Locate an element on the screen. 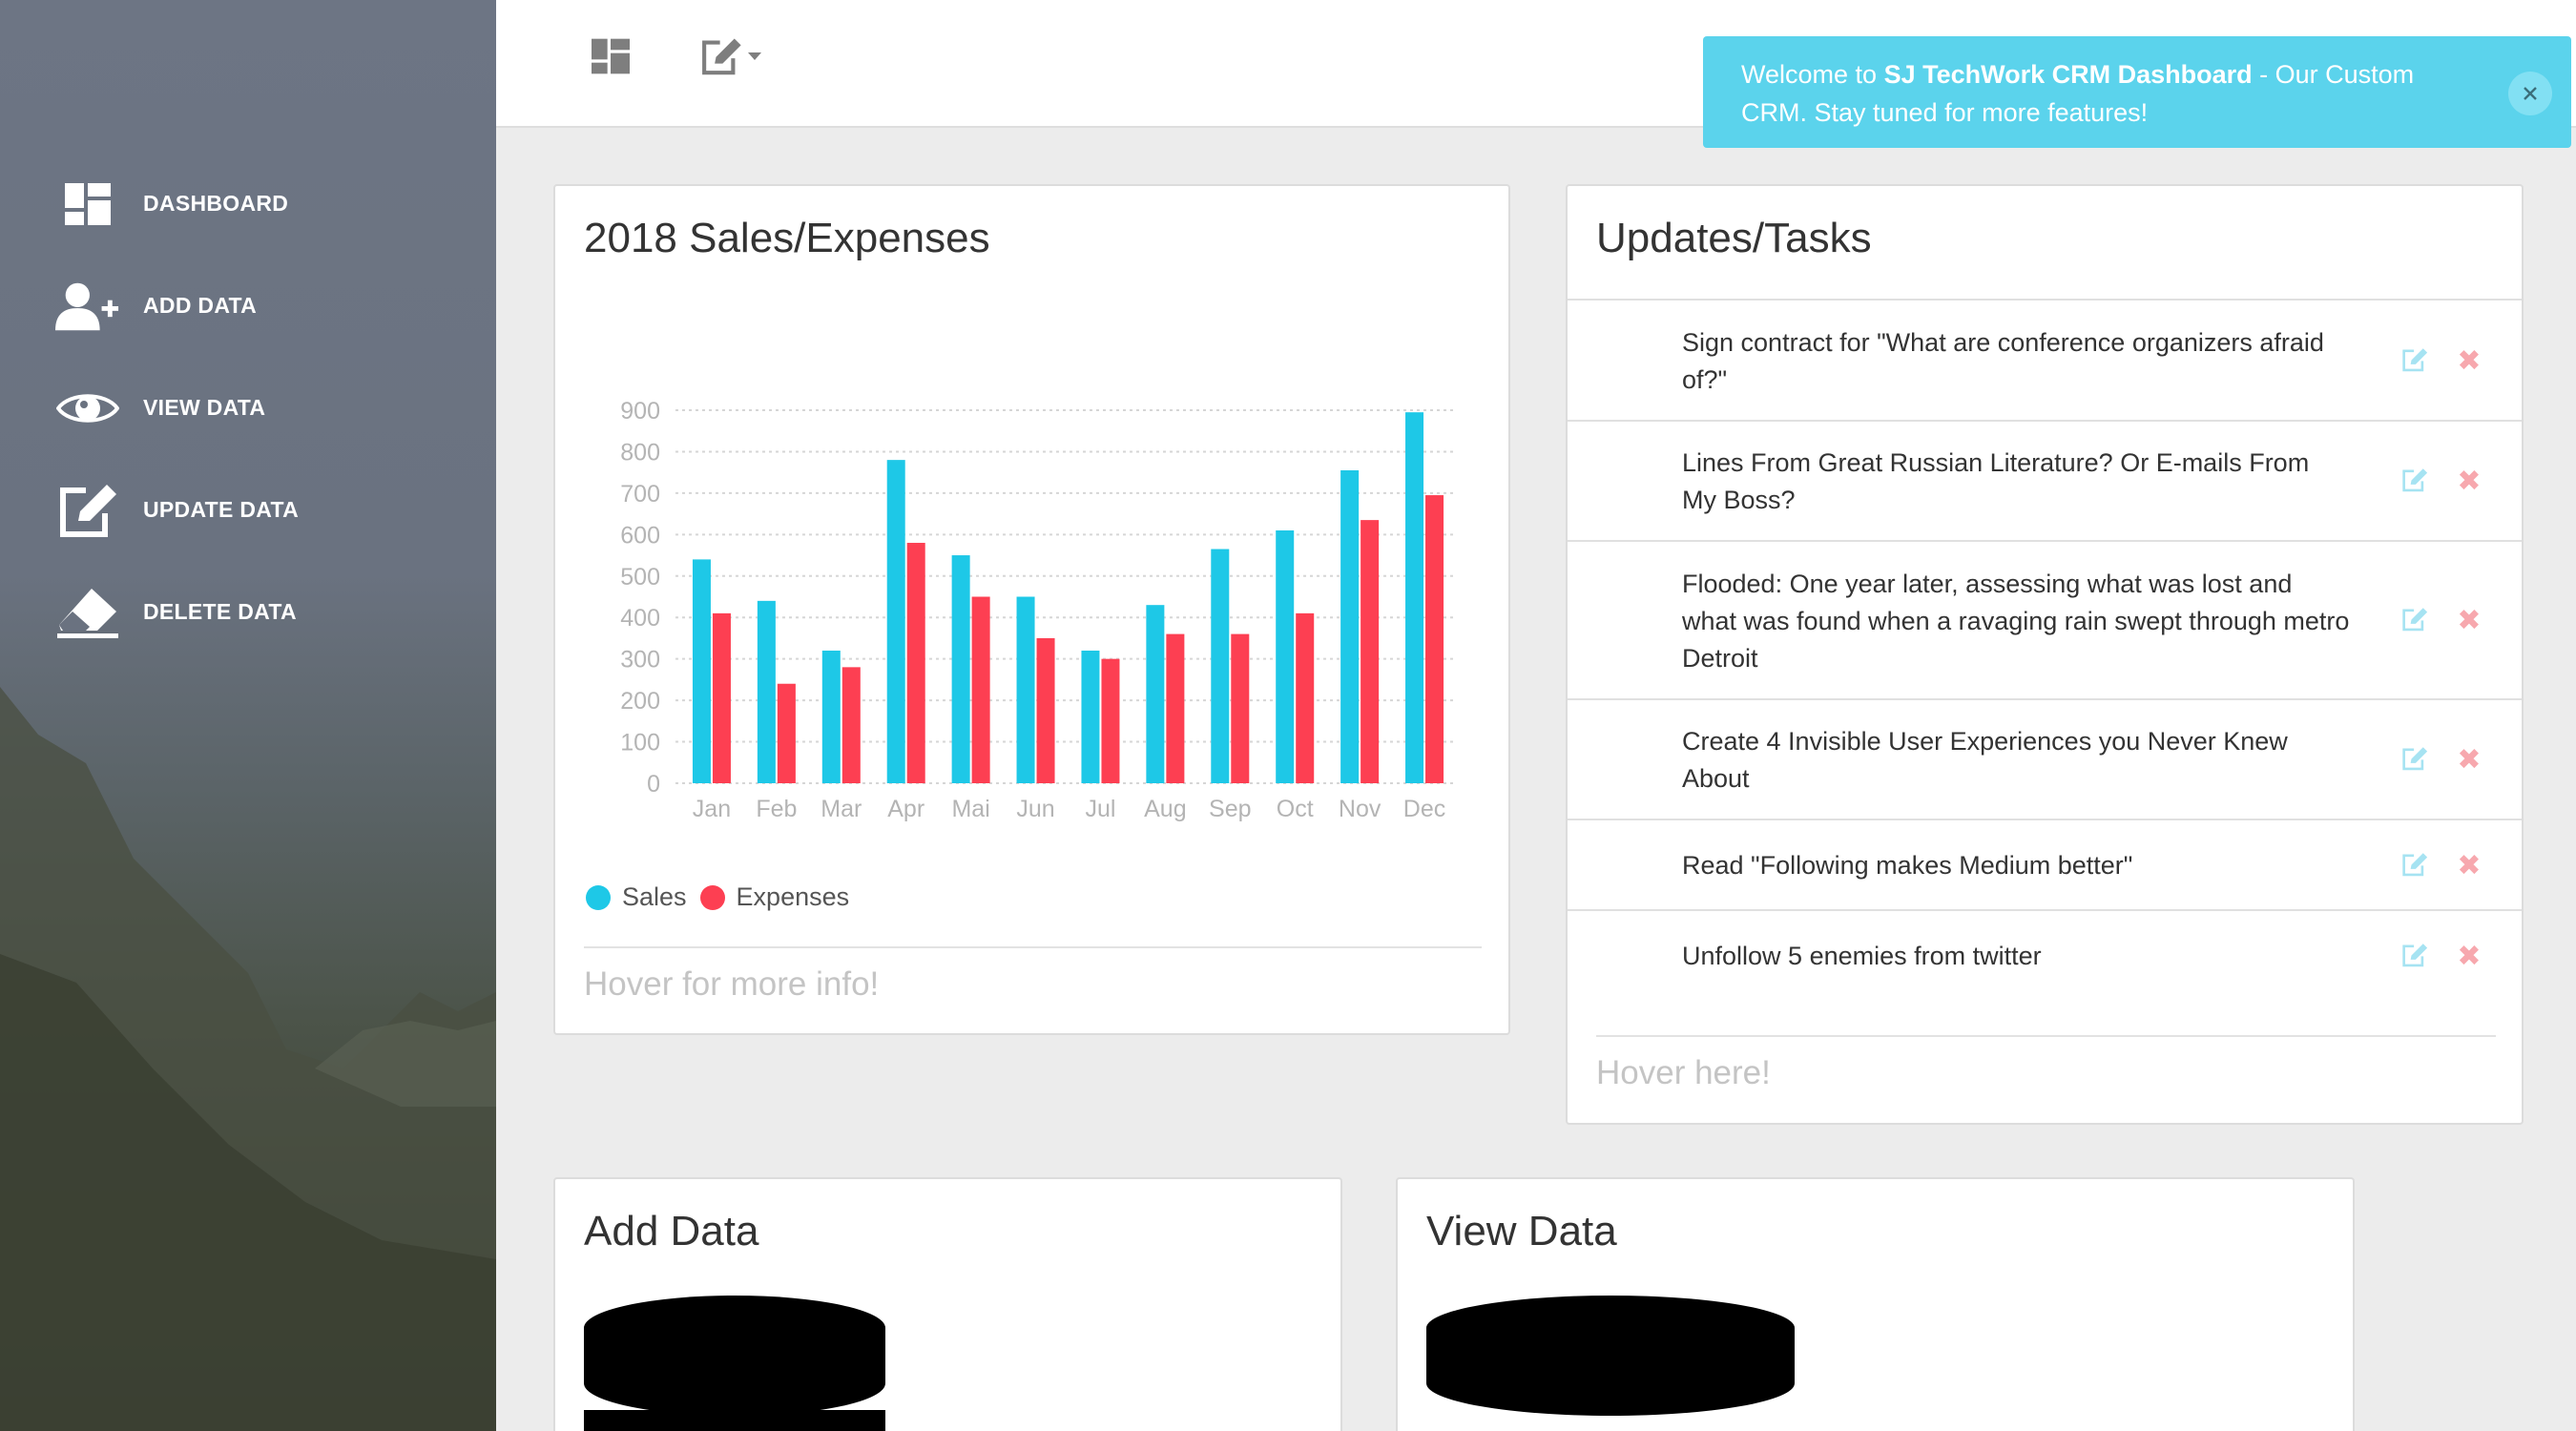 The height and width of the screenshot is (1431, 2576). bar-expenses-jan is located at coordinates (721, 697).